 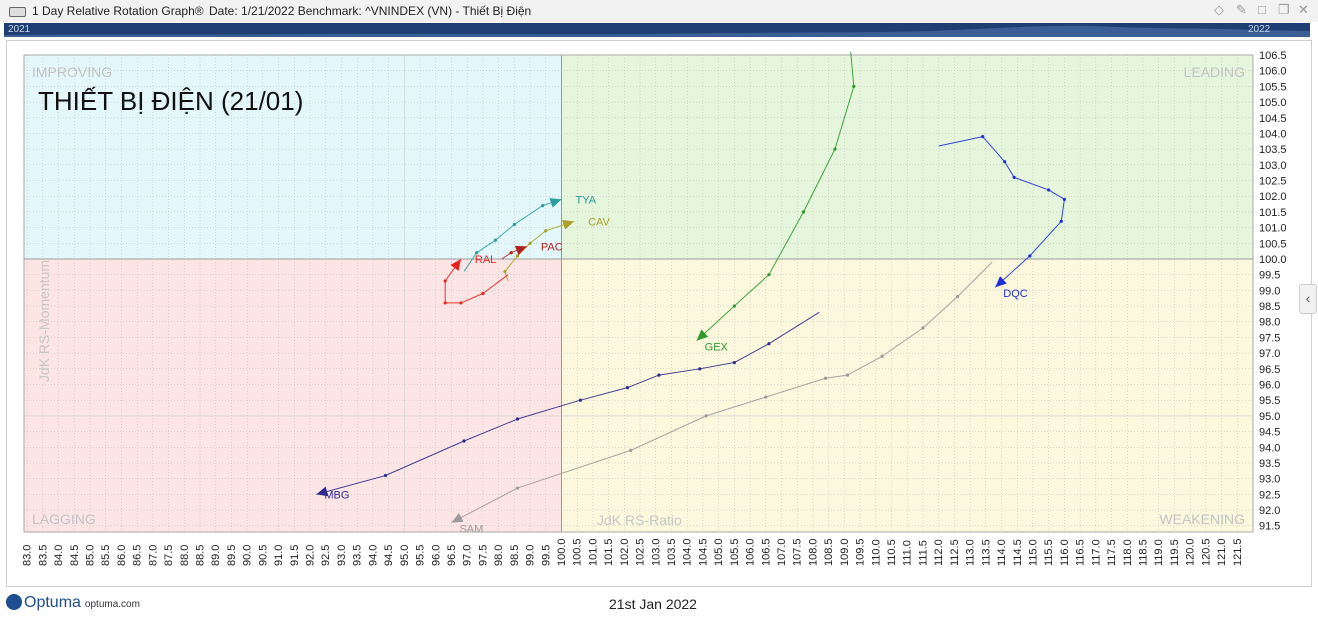 What do you see at coordinates (1269, 276) in the screenshot?
I see `y-tick-label: 99.5` at bounding box center [1269, 276].